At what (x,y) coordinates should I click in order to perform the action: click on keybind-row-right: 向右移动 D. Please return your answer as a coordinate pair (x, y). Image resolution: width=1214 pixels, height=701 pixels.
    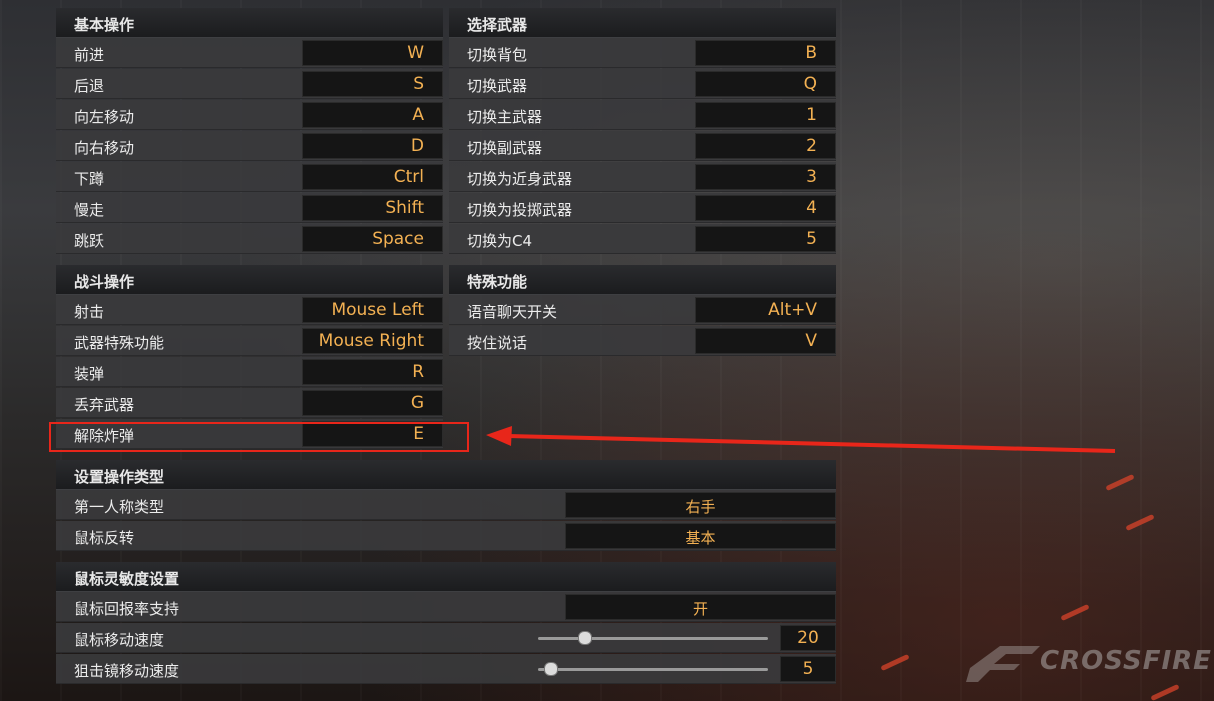
    Looking at the image, I should click on (249, 146).